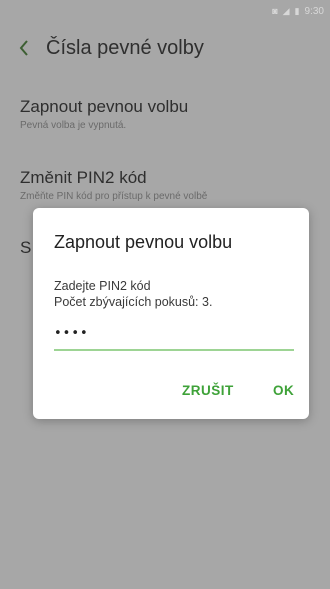  I want to click on page-title: Čísla pevné volby, so click(125, 47).